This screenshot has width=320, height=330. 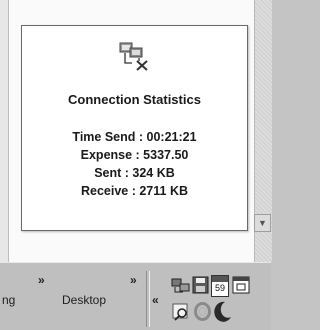 What do you see at coordinates (202, 311) in the screenshot?
I see `ring-icon` at bounding box center [202, 311].